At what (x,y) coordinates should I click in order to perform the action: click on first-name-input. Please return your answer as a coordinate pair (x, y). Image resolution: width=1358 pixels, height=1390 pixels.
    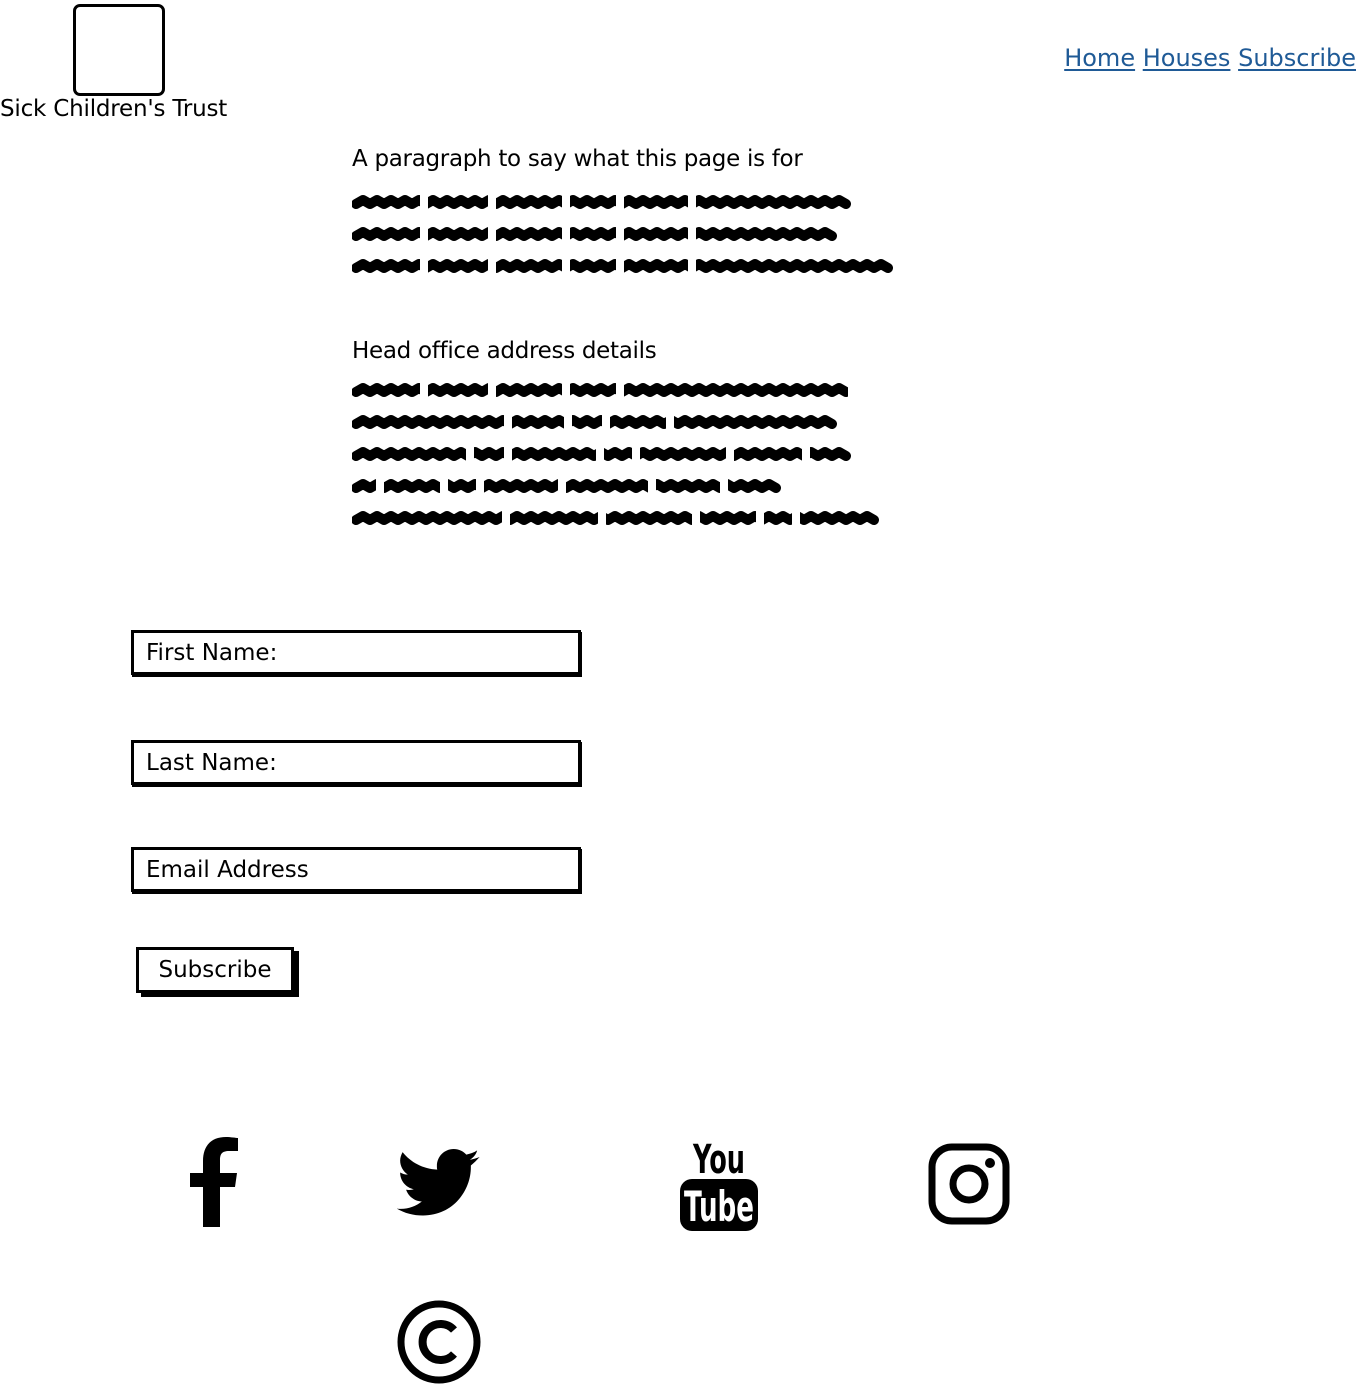
    Looking at the image, I should click on (356, 652).